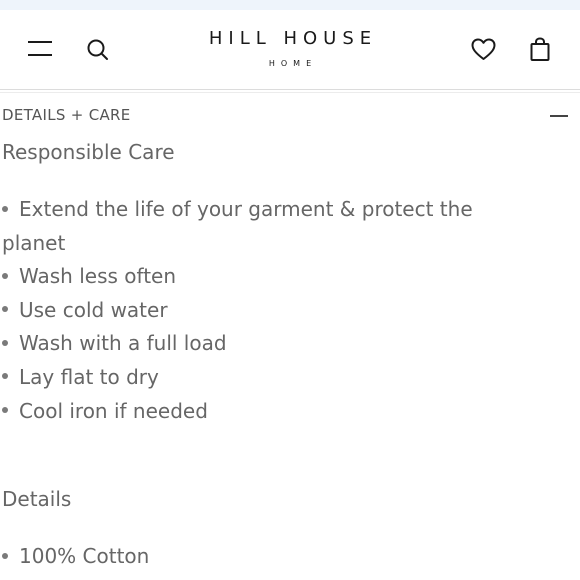 The height and width of the screenshot is (580, 580). Describe the element at coordinates (559, 116) in the screenshot. I see `collapse-minus-icon` at that location.